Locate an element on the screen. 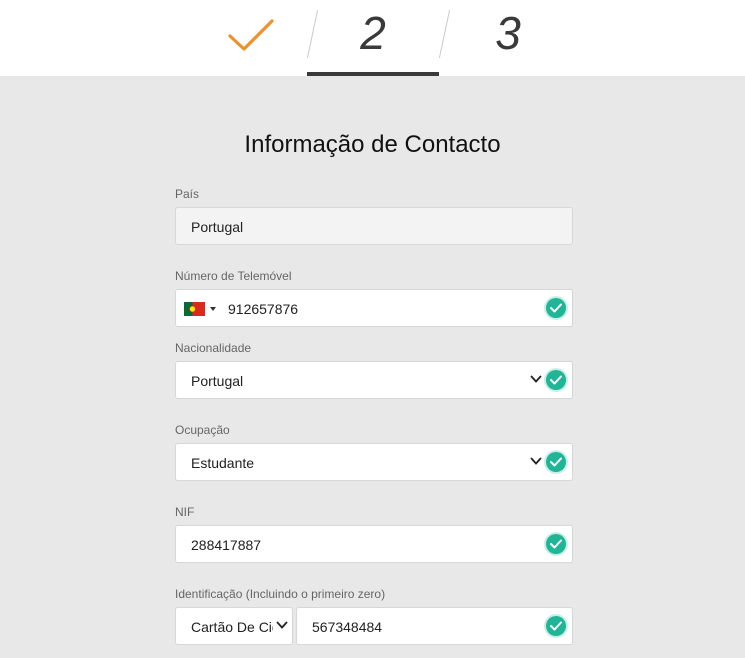 Image resolution: width=745 pixels, height=658 pixels. step-2-number: 2 is located at coordinates (373, 33).